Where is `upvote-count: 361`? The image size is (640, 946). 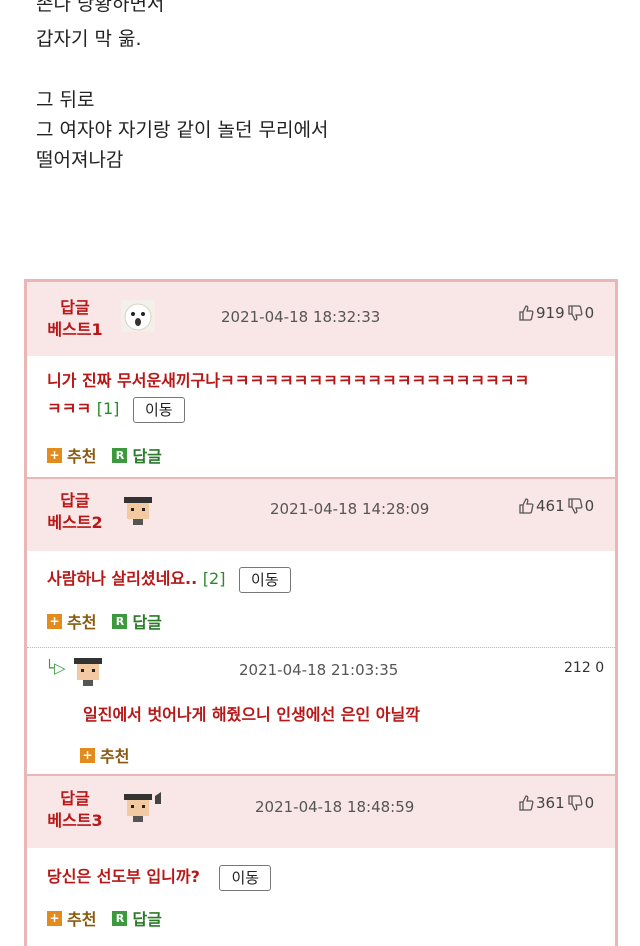
upvote-count: 361 is located at coordinates (550, 803).